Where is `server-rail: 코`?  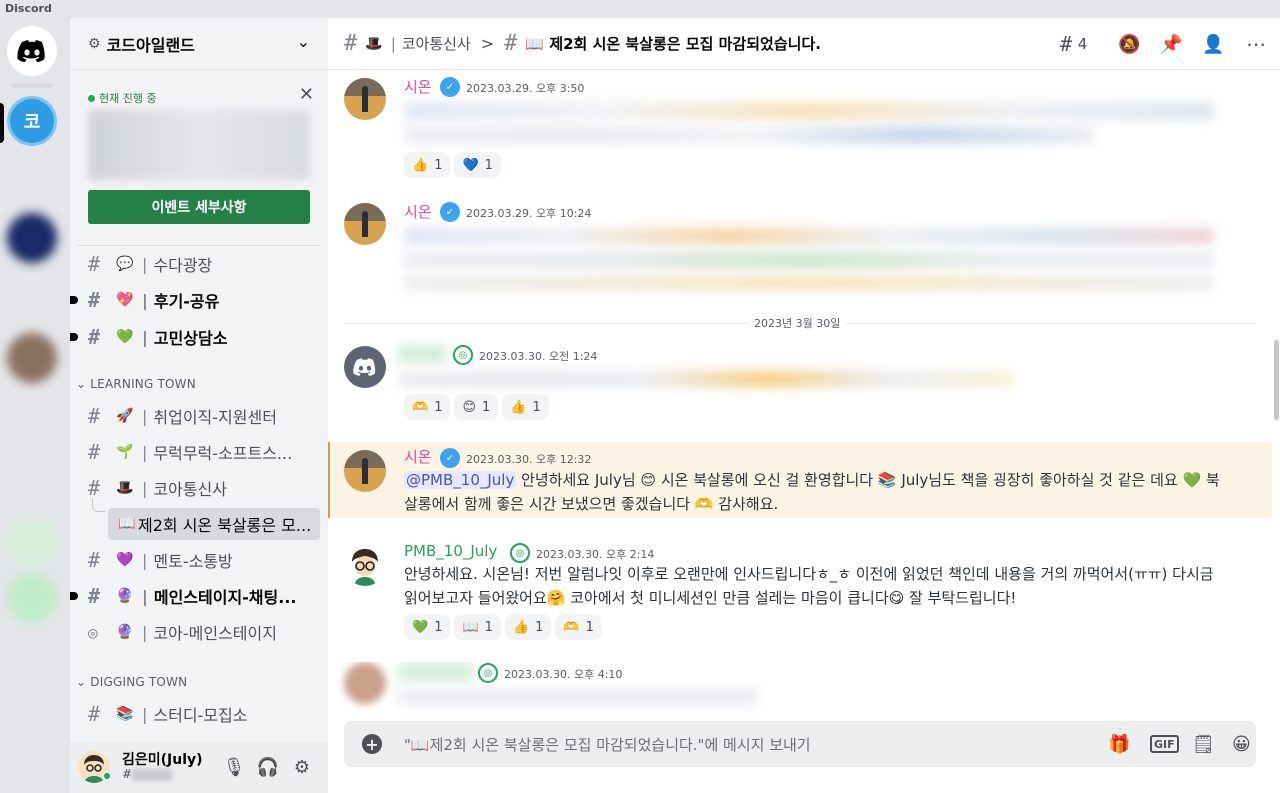 server-rail: 코 is located at coordinates (35, 405).